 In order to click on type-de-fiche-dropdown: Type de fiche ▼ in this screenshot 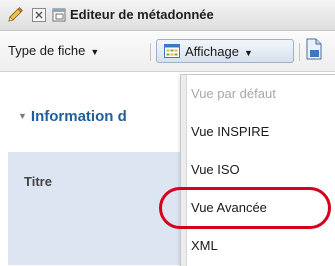, I will do `click(53, 51)`.